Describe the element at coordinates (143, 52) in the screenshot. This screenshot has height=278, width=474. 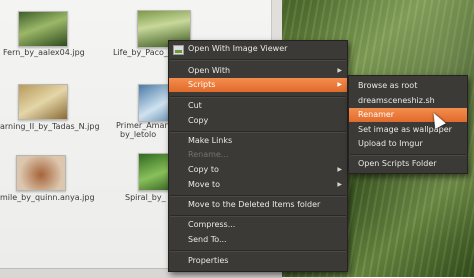
I see `file-name-label: Life_by_Paco_E` at that location.